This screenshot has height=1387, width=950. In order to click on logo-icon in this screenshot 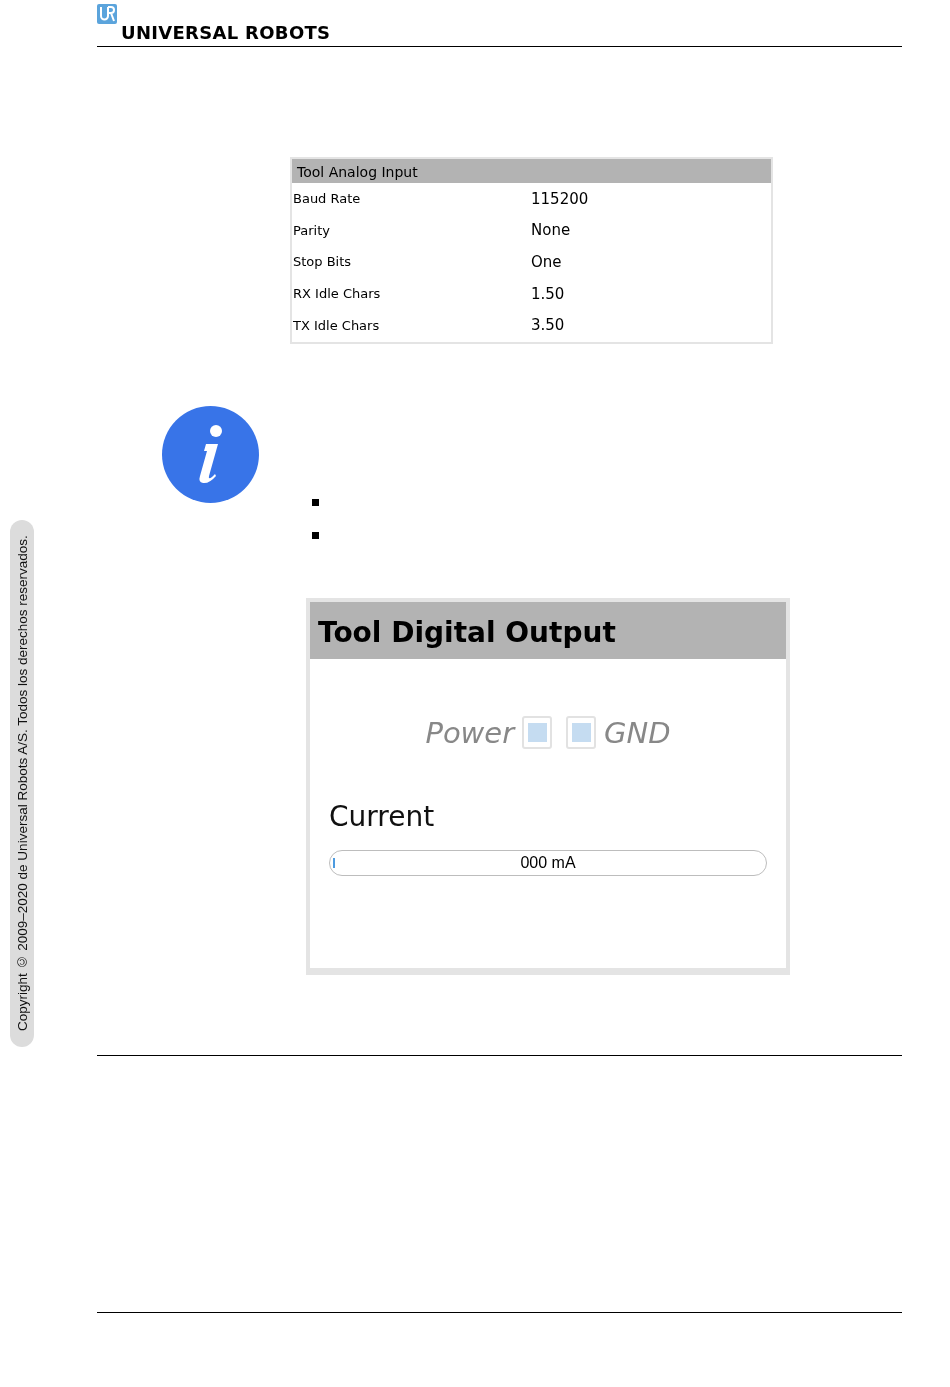, I will do `click(107, 14)`.